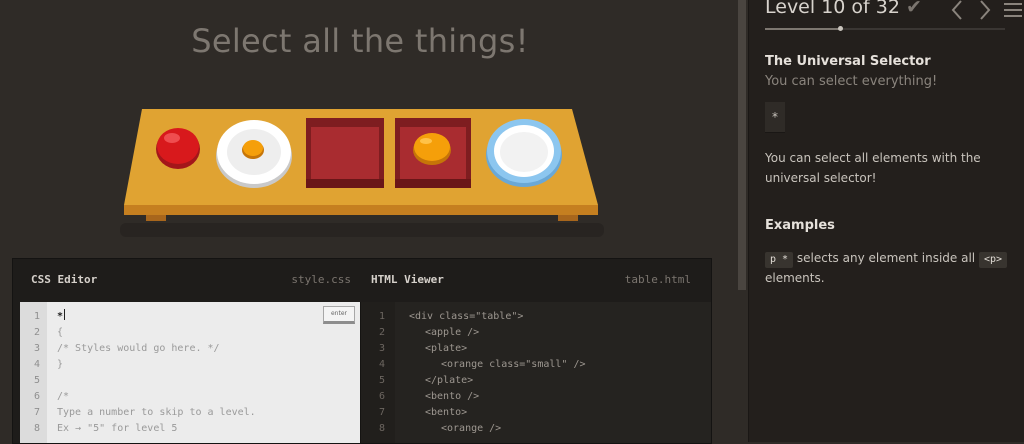 The image size is (1024, 444). Describe the element at coordinates (795, 278) in the screenshot. I see `example-text: elements.` at that location.